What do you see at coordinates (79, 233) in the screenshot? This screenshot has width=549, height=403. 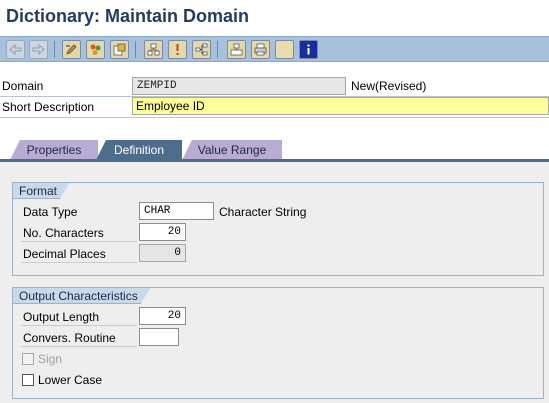 I see `no-characters-label: No. Characters` at bounding box center [79, 233].